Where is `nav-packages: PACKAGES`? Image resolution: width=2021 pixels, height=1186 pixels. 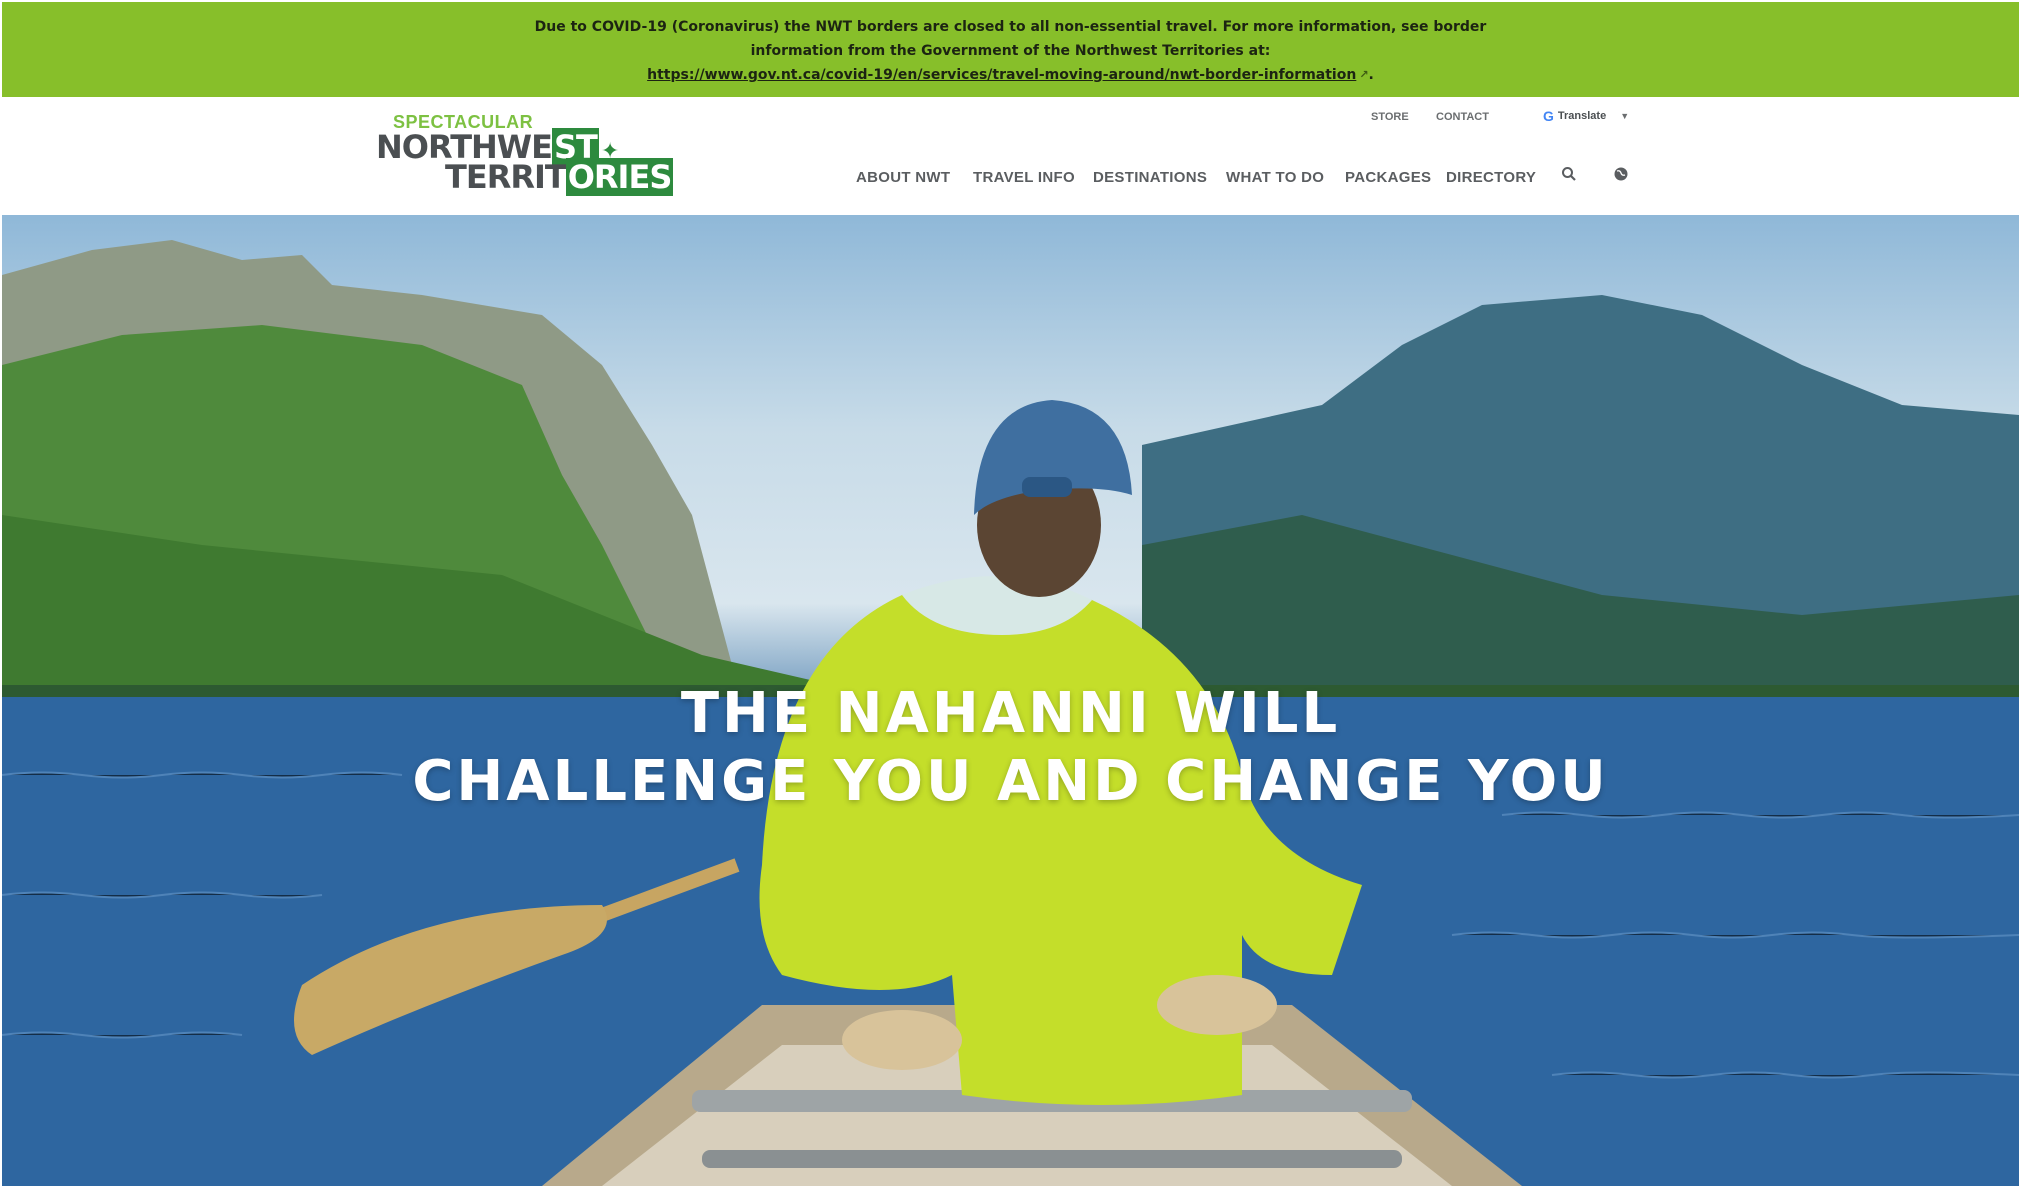
nav-packages: PACKAGES is located at coordinates (1388, 177).